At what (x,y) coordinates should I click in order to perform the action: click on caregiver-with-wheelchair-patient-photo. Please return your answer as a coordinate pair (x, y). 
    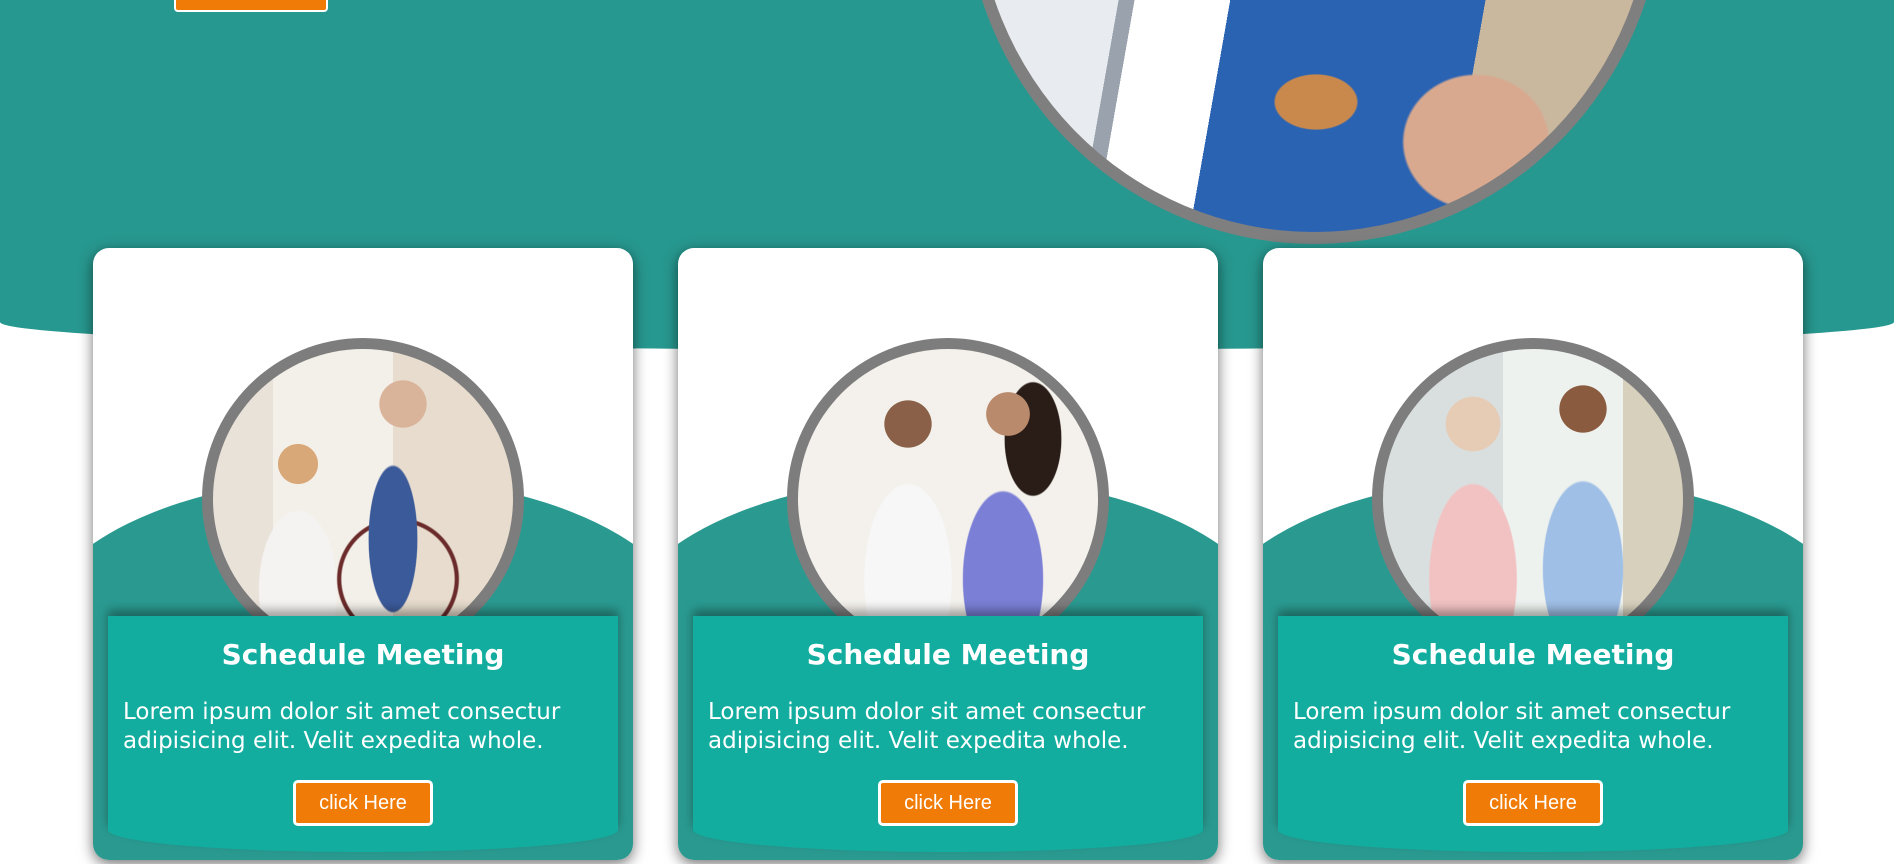
    Looking at the image, I should click on (363, 499).